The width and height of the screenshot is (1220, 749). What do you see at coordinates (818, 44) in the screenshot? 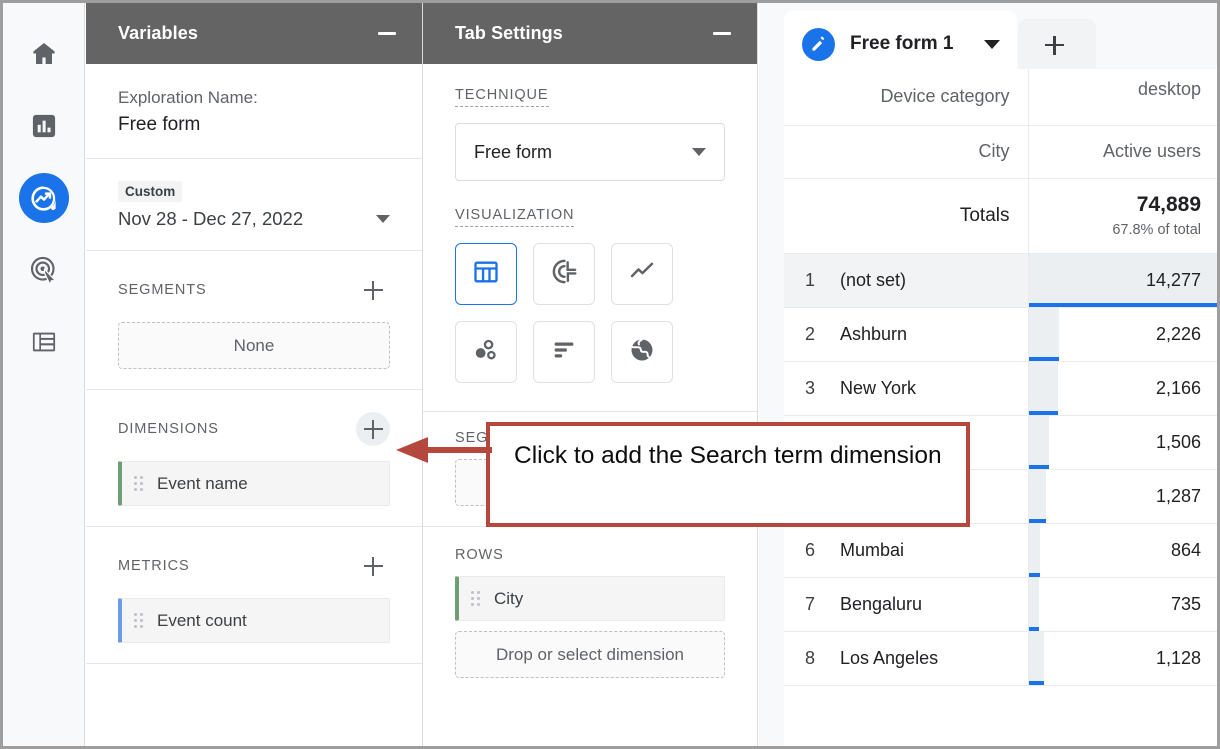
I see `pencil-icon` at bounding box center [818, 44].